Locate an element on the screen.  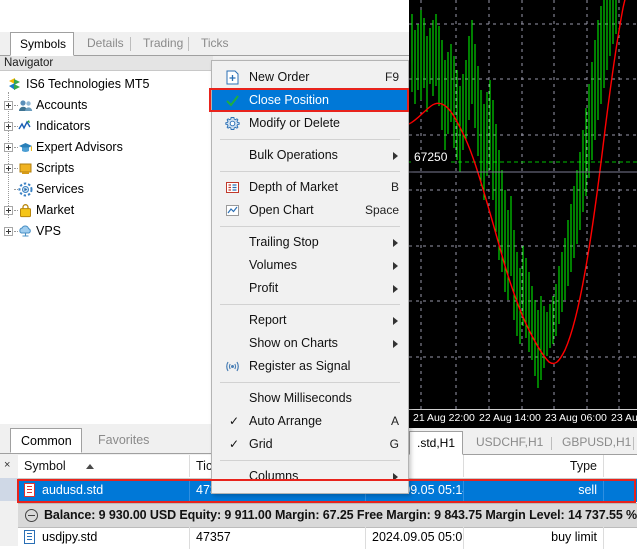
check-green-icon is located at coordinates (232, 100).